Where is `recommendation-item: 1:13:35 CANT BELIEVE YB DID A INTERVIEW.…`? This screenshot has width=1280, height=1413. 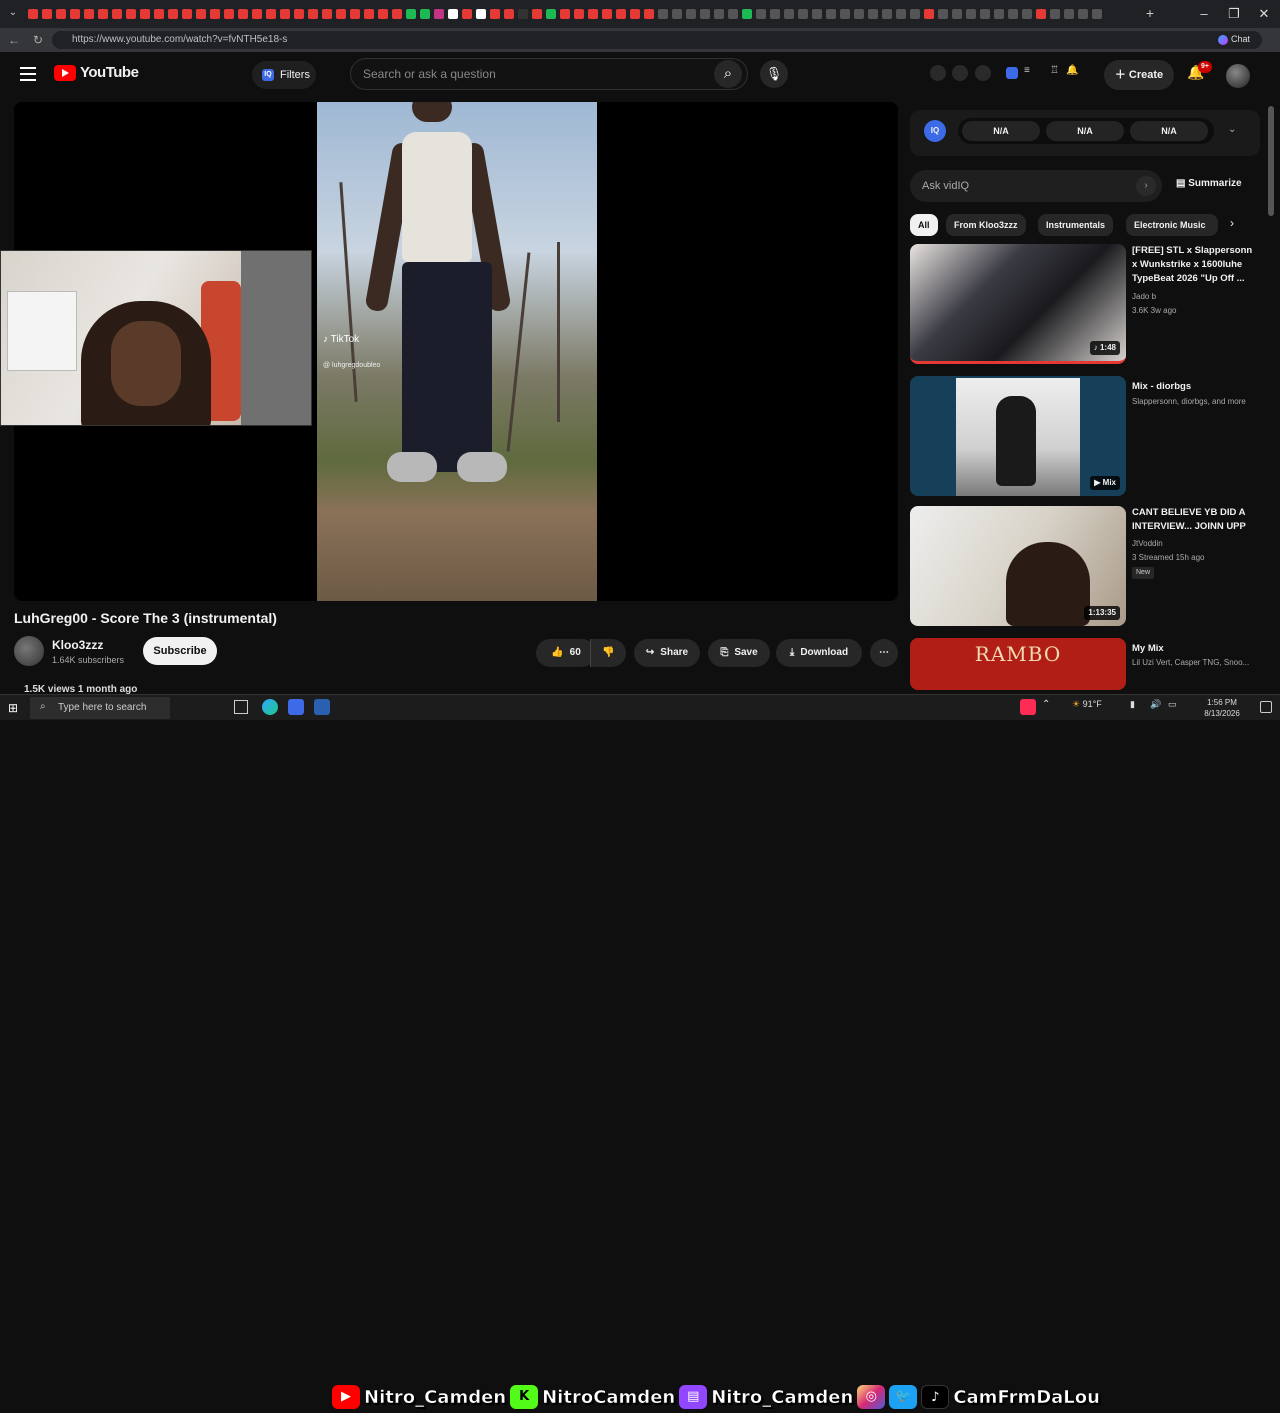 recommendation-item: 1:13:35 CANT BELIEVE YB DID A INTERVIEW.… is located at coordinates (1085, 566).